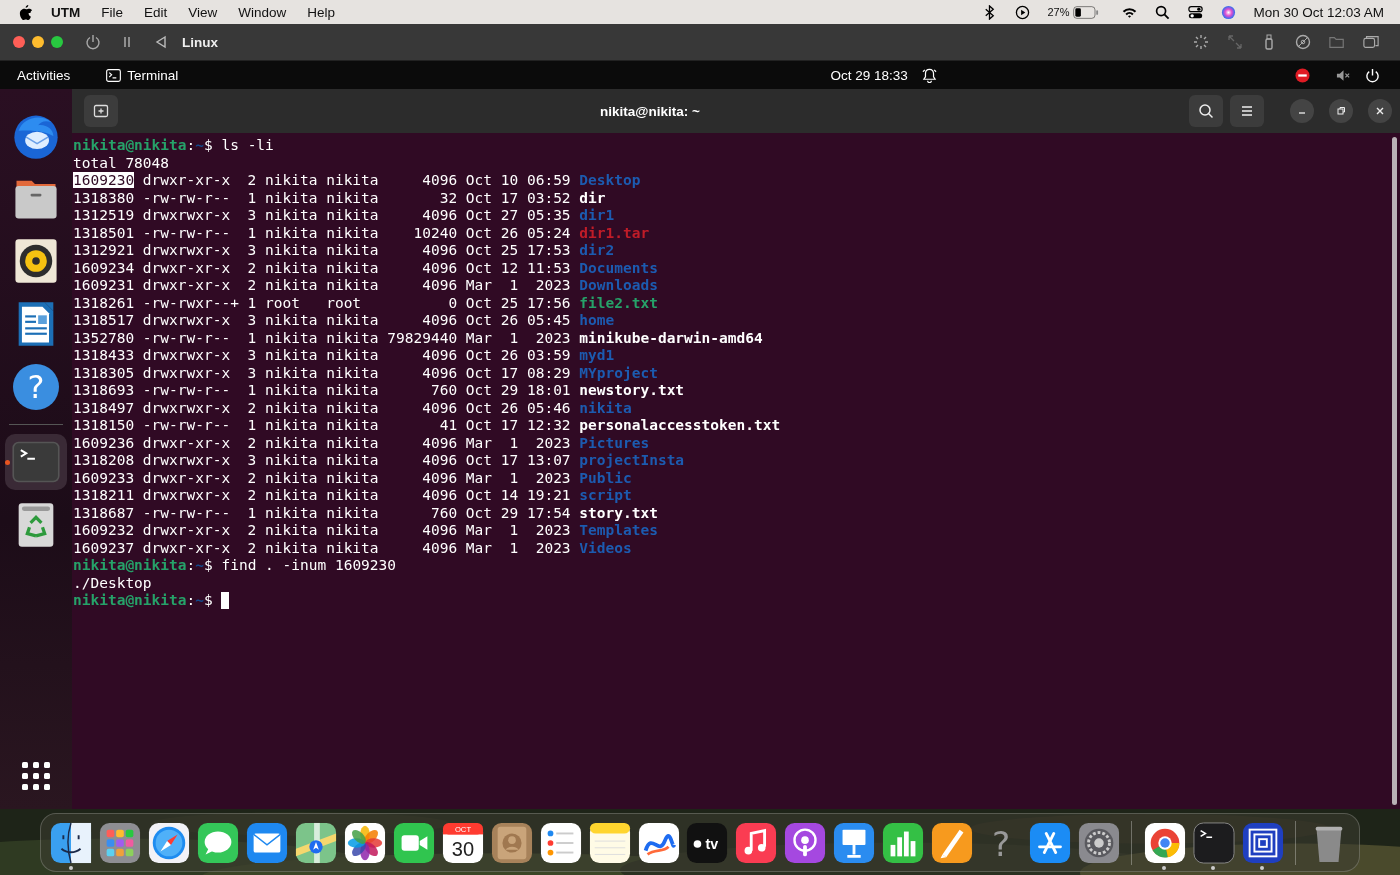 This screenshot has height=875, width=1400. What do you see at coordinates (57, 42) in the screenshot?
I see `zoom-button` at bounding box center [57, 42].